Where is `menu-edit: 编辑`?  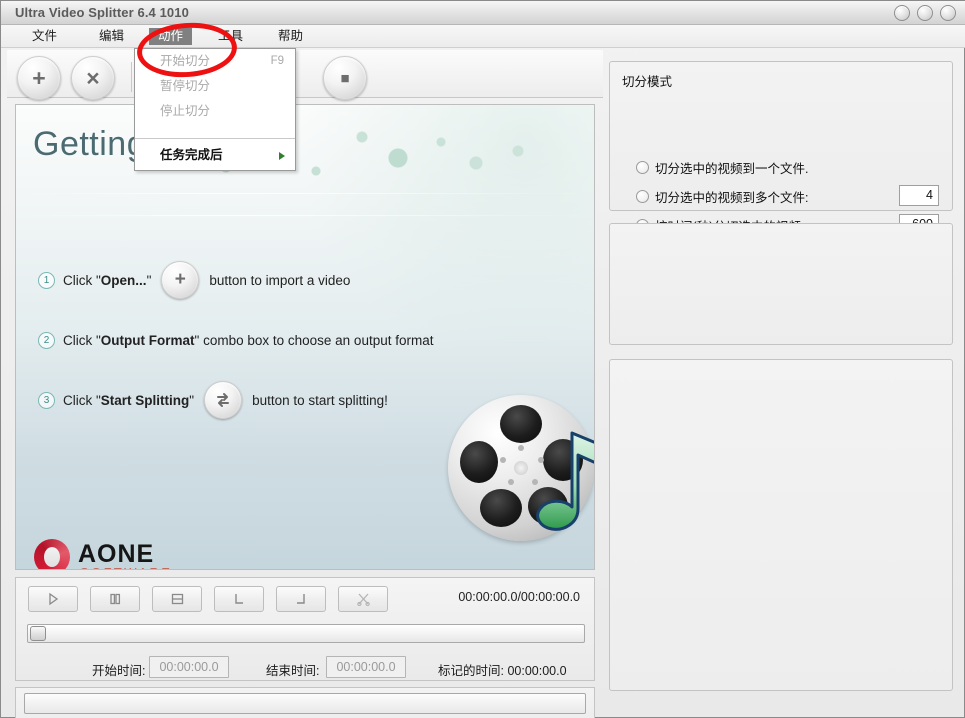
menu-edit: 编辑 is located at coordinates (111, 36).